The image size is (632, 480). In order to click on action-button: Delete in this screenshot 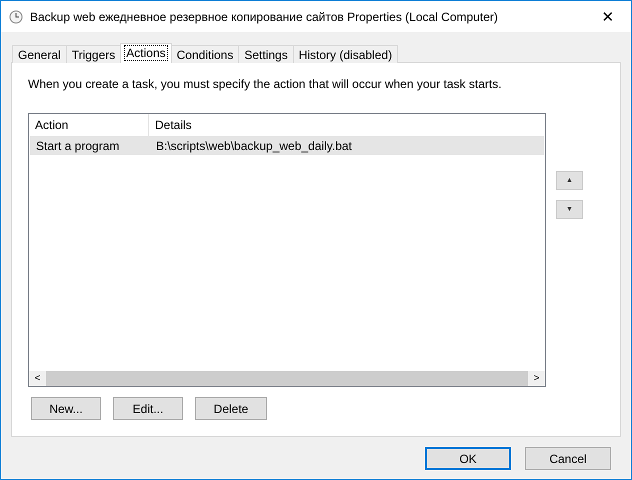, I will do `click(231, 408)`.